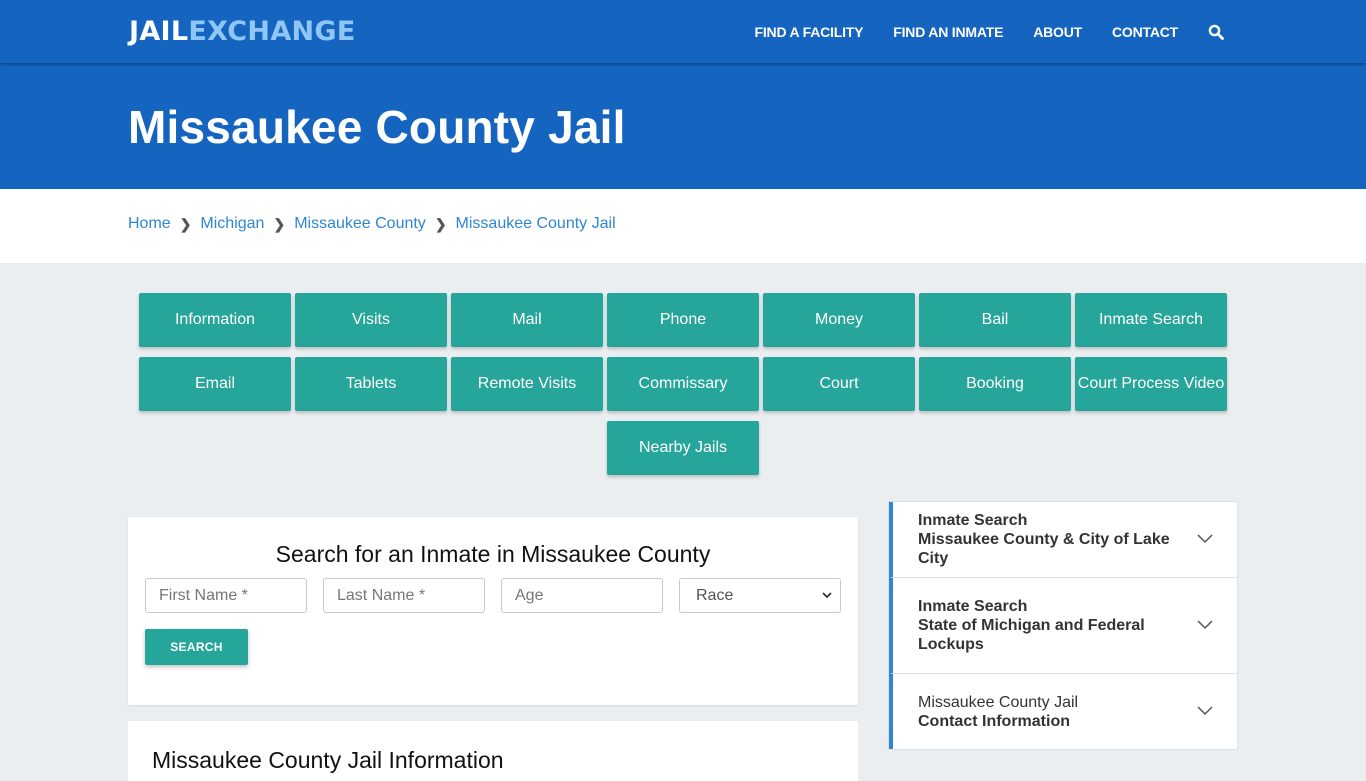 The height and width of the screenshot is (781, 1366). I want to click on tile-court: Court, so click(839, 384).